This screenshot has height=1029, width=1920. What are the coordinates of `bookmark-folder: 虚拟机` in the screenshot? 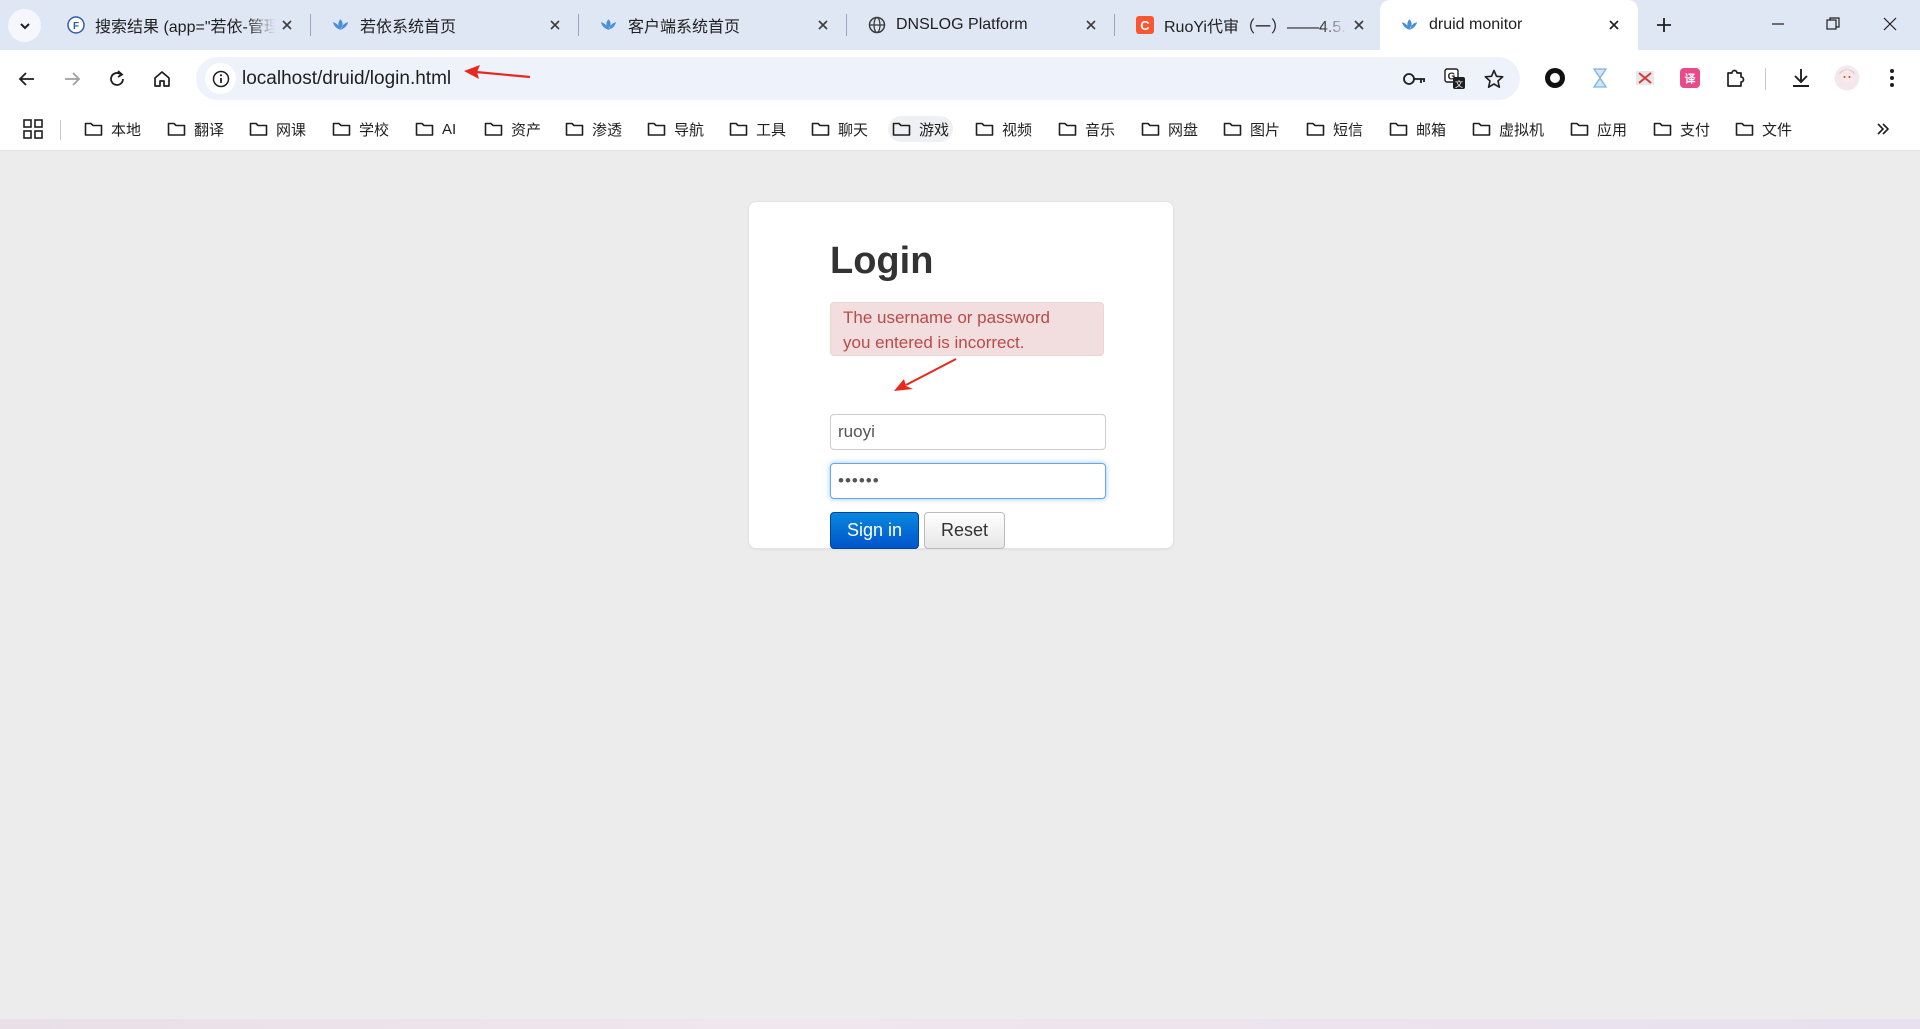 It's located at (1508, 129).